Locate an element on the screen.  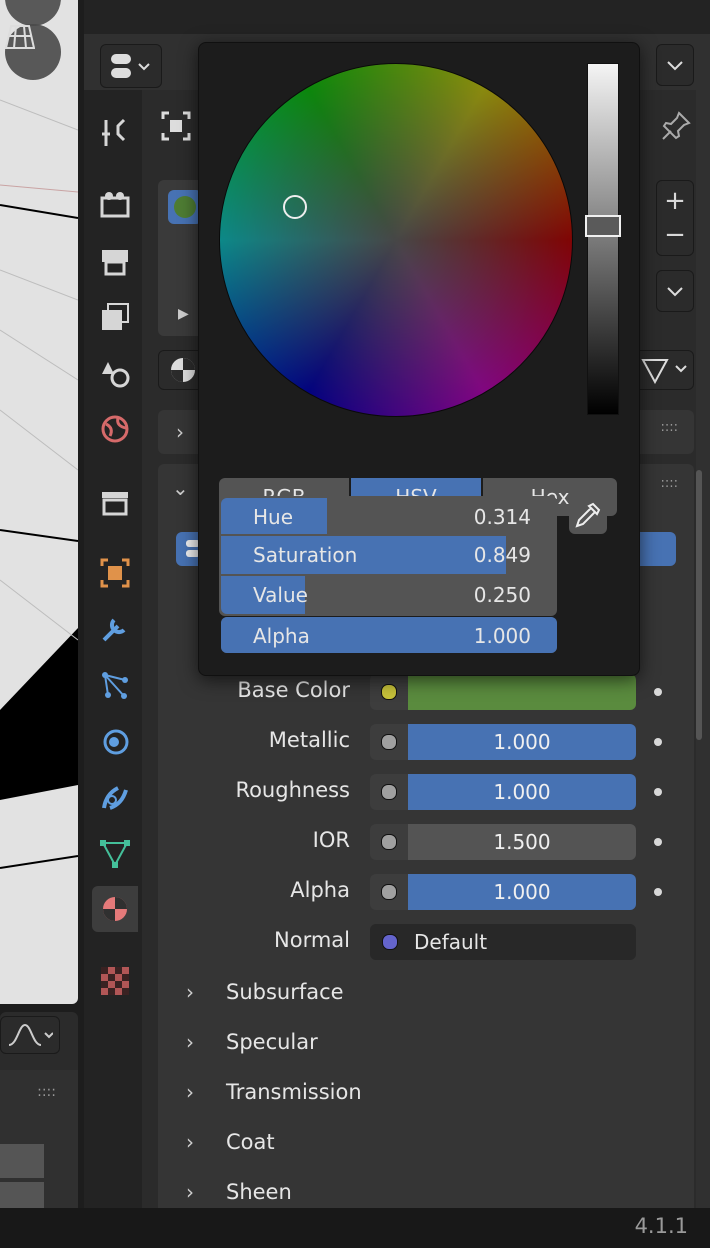
alpha-slider: Alpha 1.000 is located at coordinates (389, 635).